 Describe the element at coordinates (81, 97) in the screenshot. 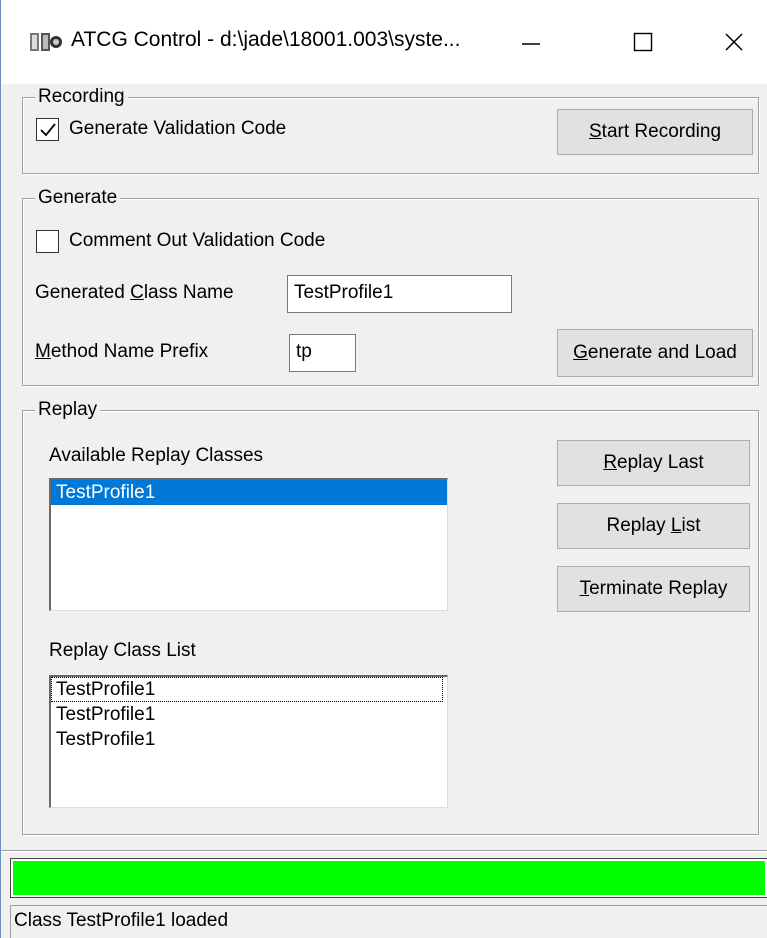

I see `recording-group-label: Recording` at that location.